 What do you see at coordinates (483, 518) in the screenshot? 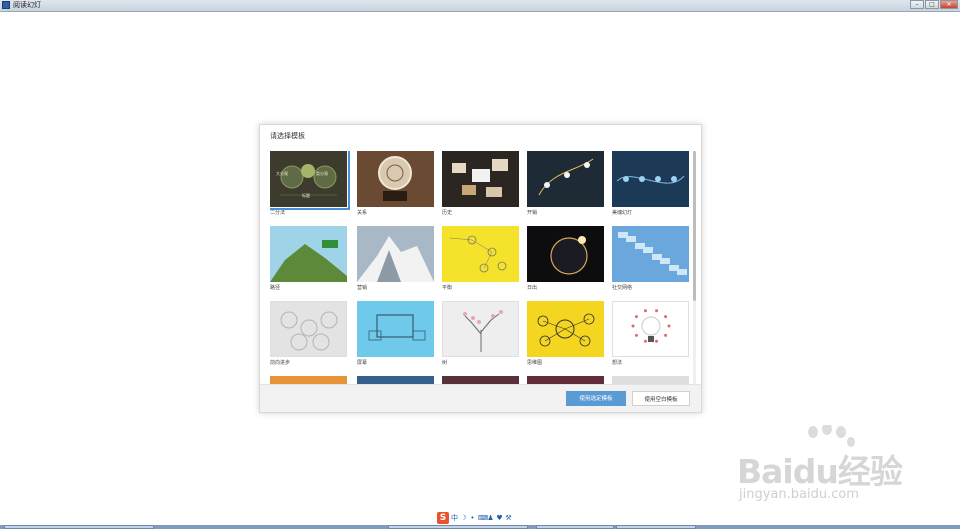
I see `keyboard-icon: ⌨` at bounding box center [483, 518].